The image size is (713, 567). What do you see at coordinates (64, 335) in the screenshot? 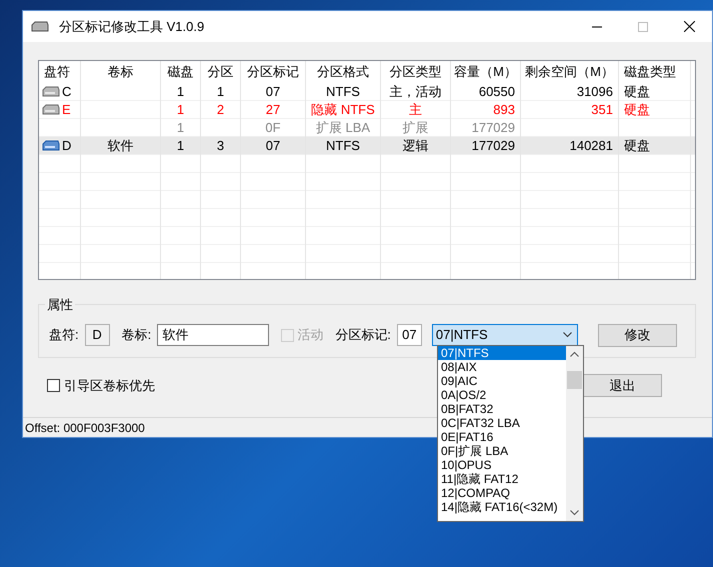
I see `field-label: 盘符:` at bounding box center [64, 335].